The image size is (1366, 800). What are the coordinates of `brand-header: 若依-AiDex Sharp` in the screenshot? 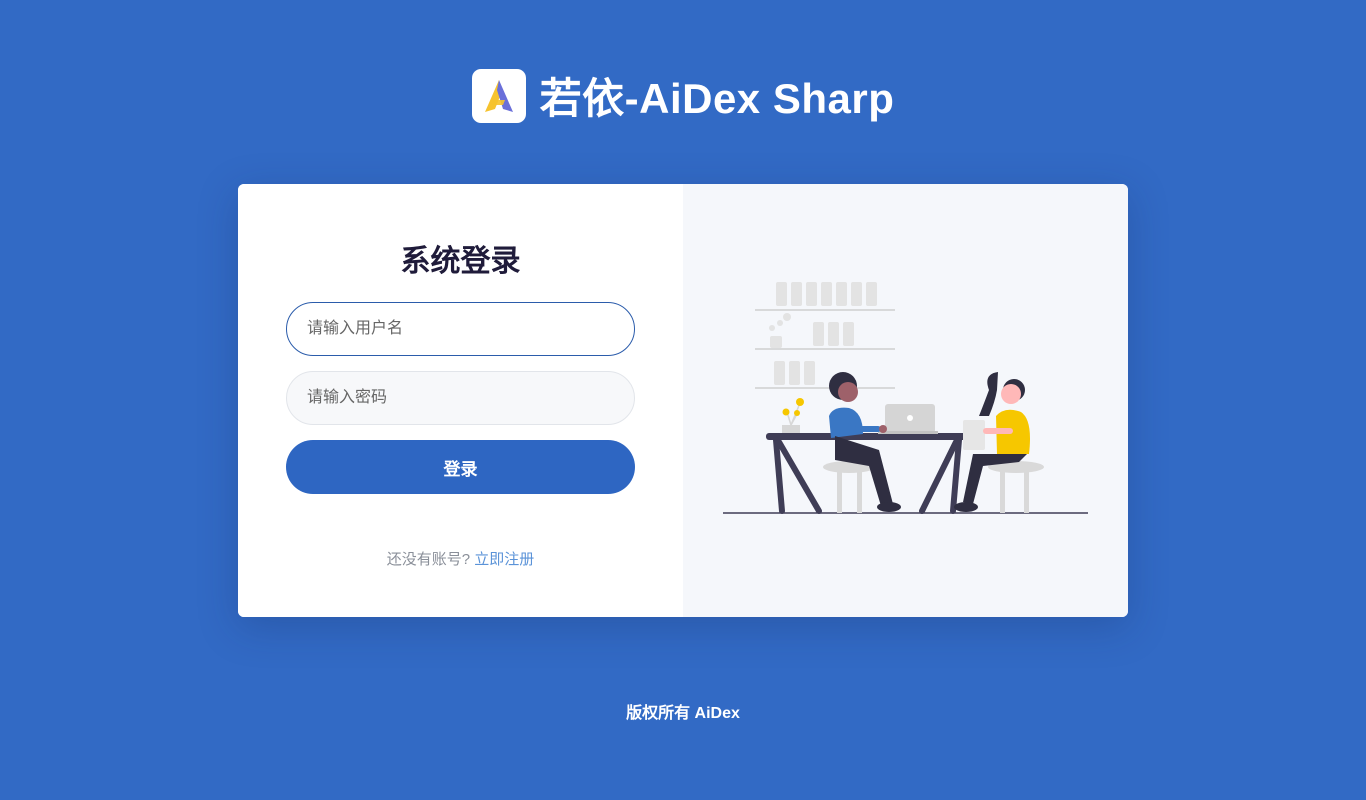 It's located at (683, 95).